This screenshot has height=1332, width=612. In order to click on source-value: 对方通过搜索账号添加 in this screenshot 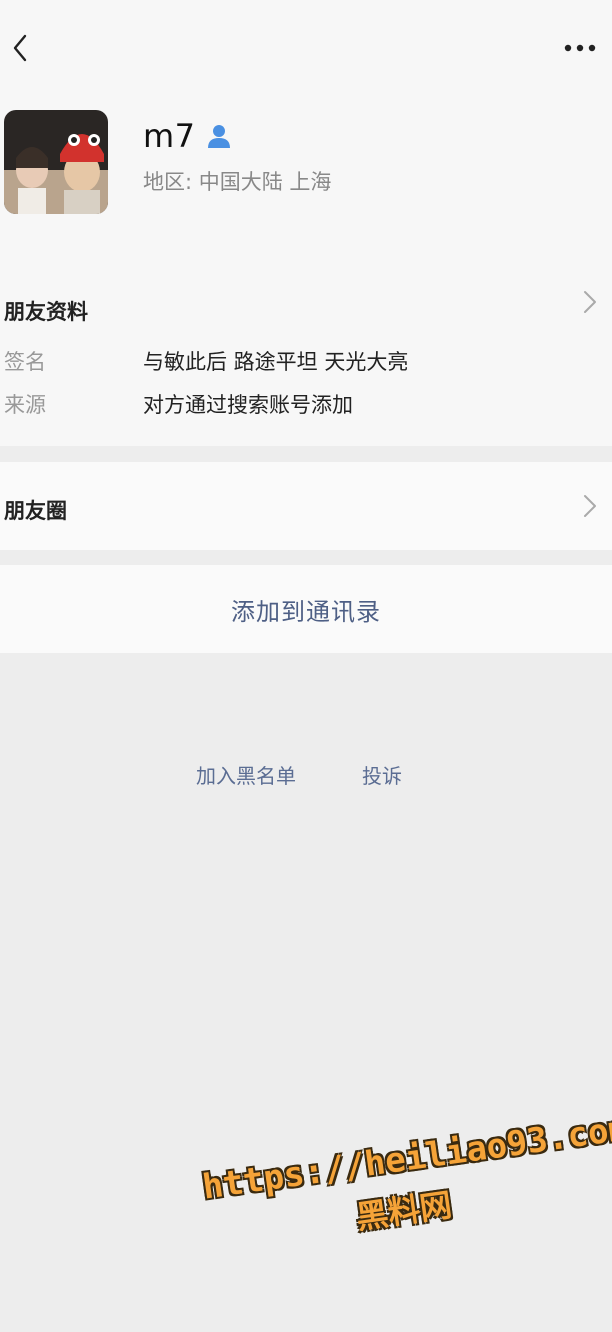, I will do `click(248, 405)`.